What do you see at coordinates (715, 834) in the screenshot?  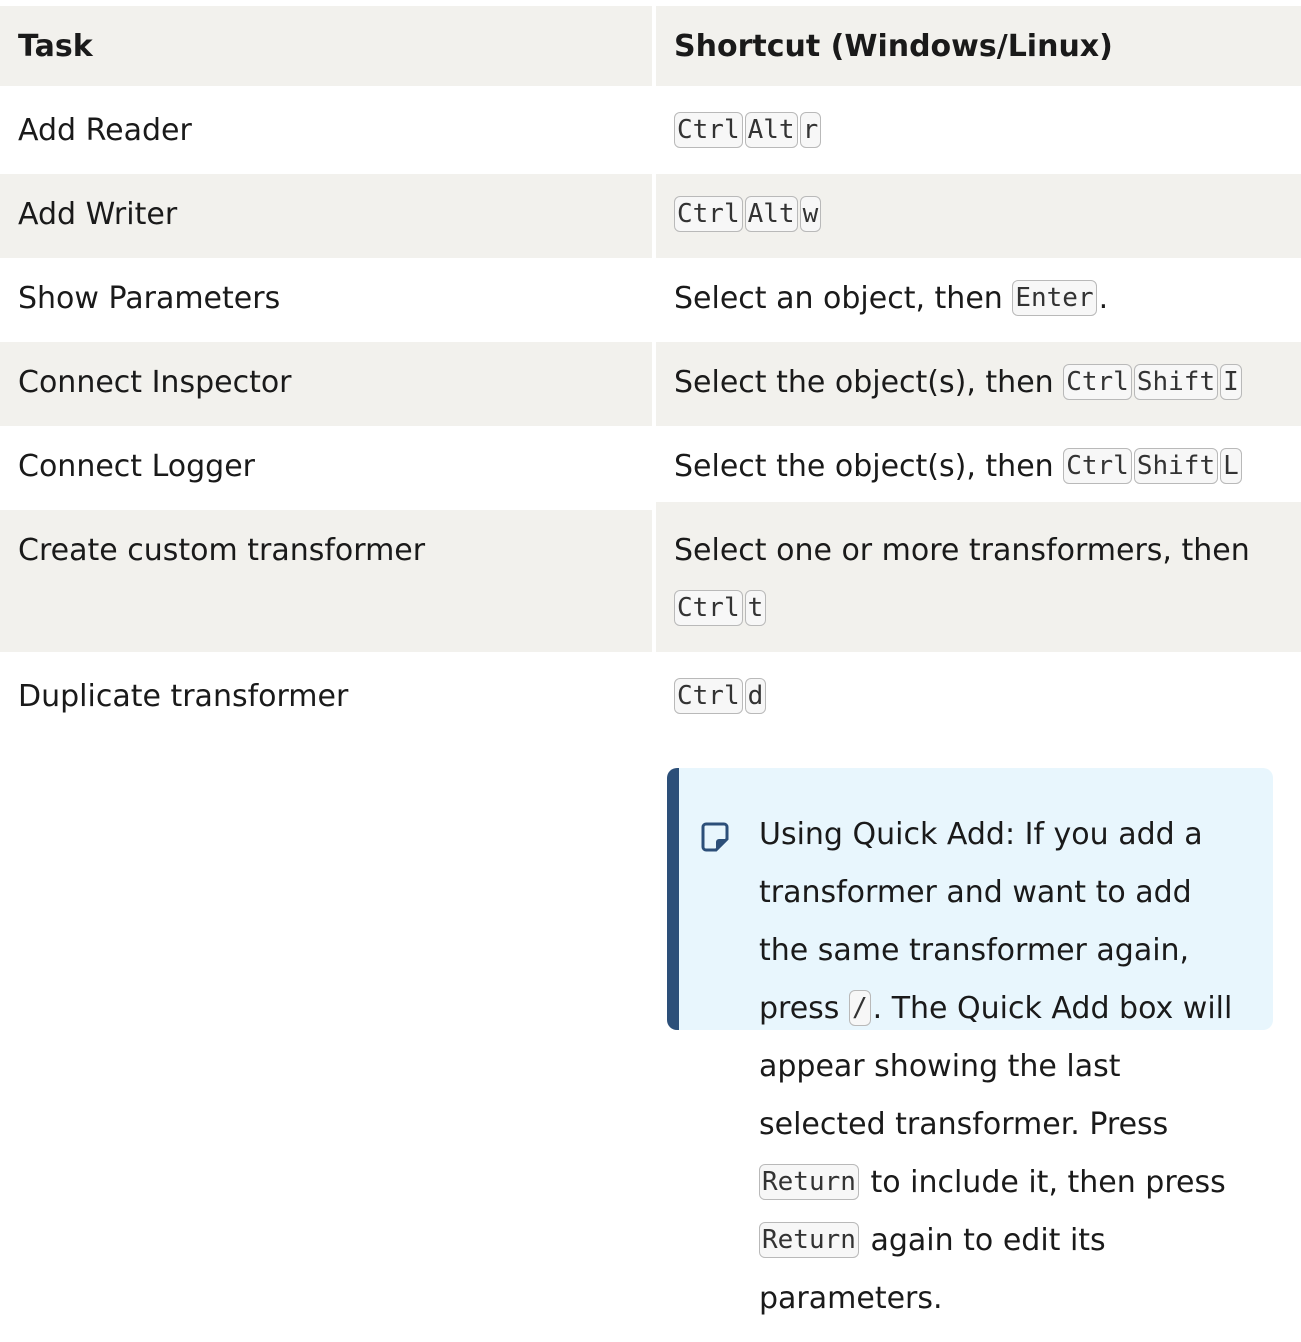 I see `note-icon` at bounding box center [715, 834].